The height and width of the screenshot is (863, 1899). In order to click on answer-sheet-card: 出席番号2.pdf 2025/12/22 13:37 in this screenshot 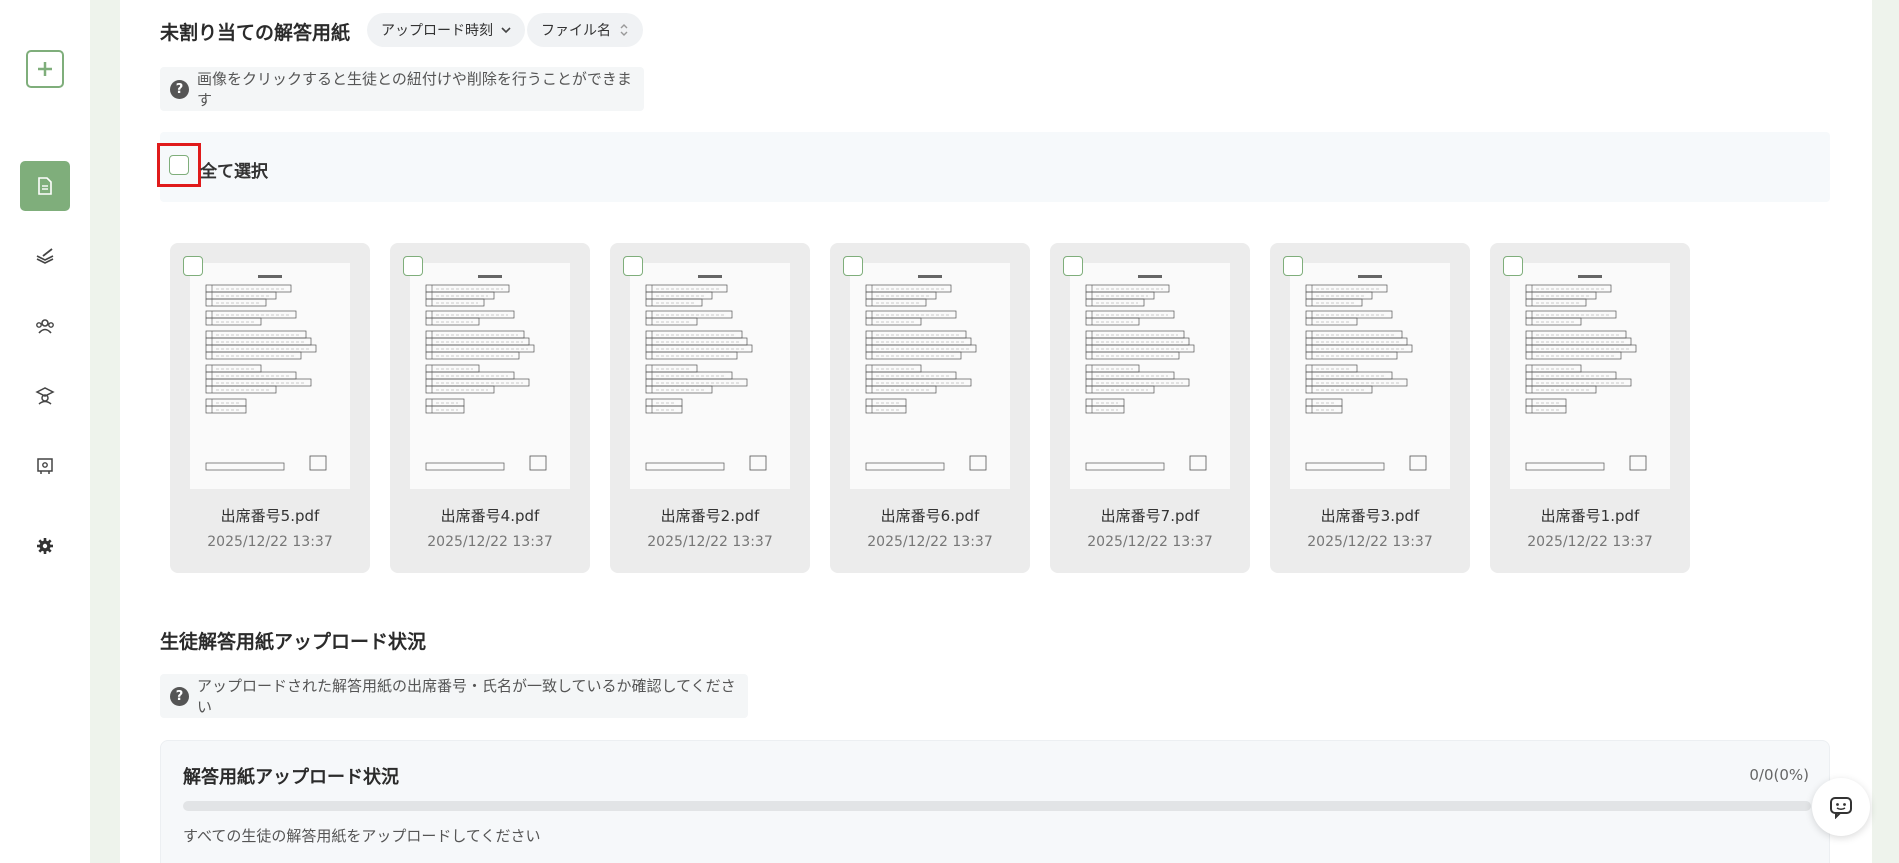, I will do `click(710, 408)`.